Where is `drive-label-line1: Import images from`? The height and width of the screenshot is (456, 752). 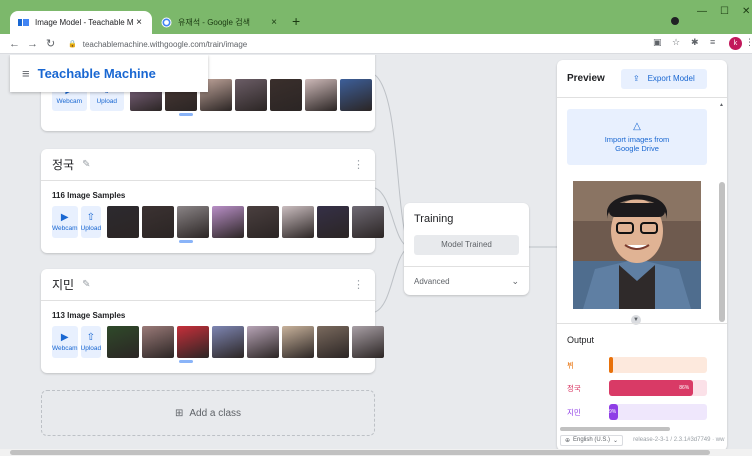 drive-label-line1: Import images from is located at coordinates (637, 139).